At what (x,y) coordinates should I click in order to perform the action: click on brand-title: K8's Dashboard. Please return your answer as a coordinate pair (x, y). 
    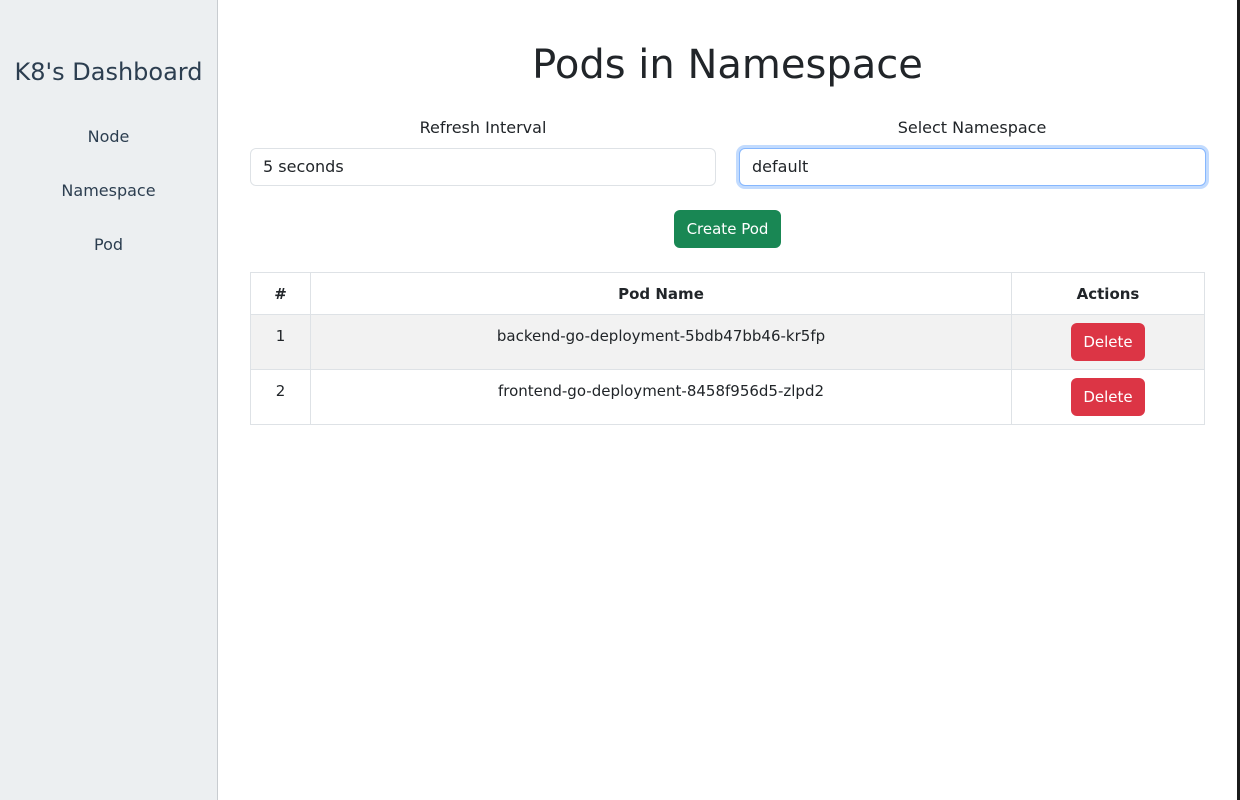
    Looking at the image, I should click on (108, 72).